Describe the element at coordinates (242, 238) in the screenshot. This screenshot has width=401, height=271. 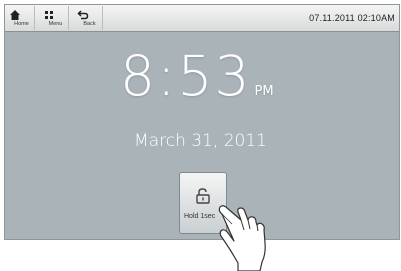
I see `pointing-hand` at that location.